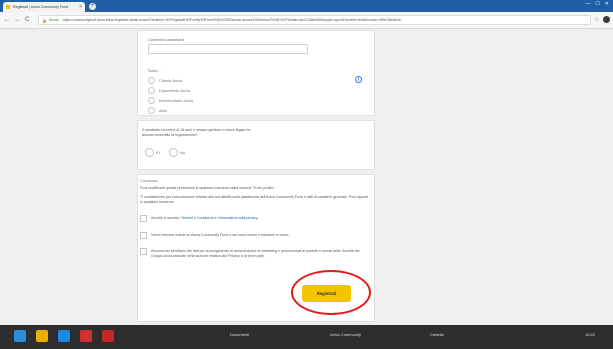 Image resolution: width=613 pixels, height=349 pixels. What do you see at coordinates (171, 80) in the screenshot?
I see `radio-label-cliente: Cliente Aviva` at bounding box center [171, 80].